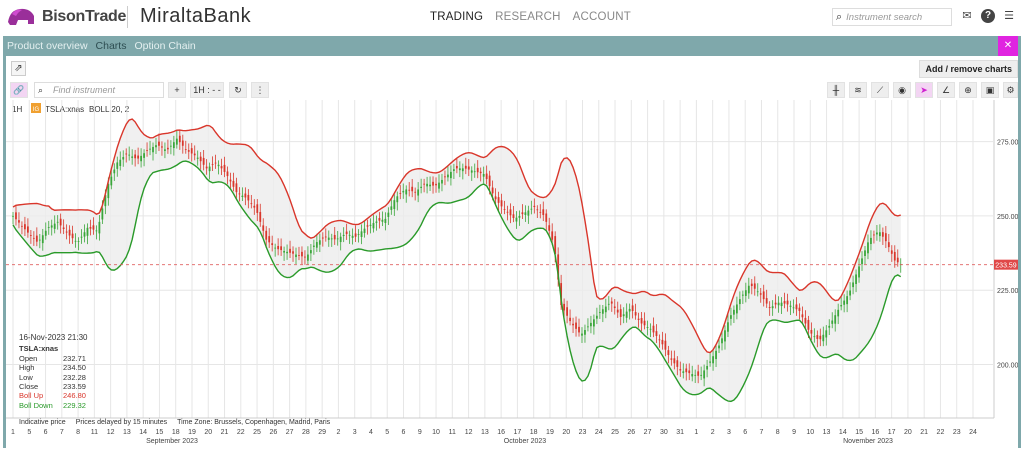  Describe the element at coordinates (968, 90) in the screenshot. I see `zoom-icon: ⊕` at that location.